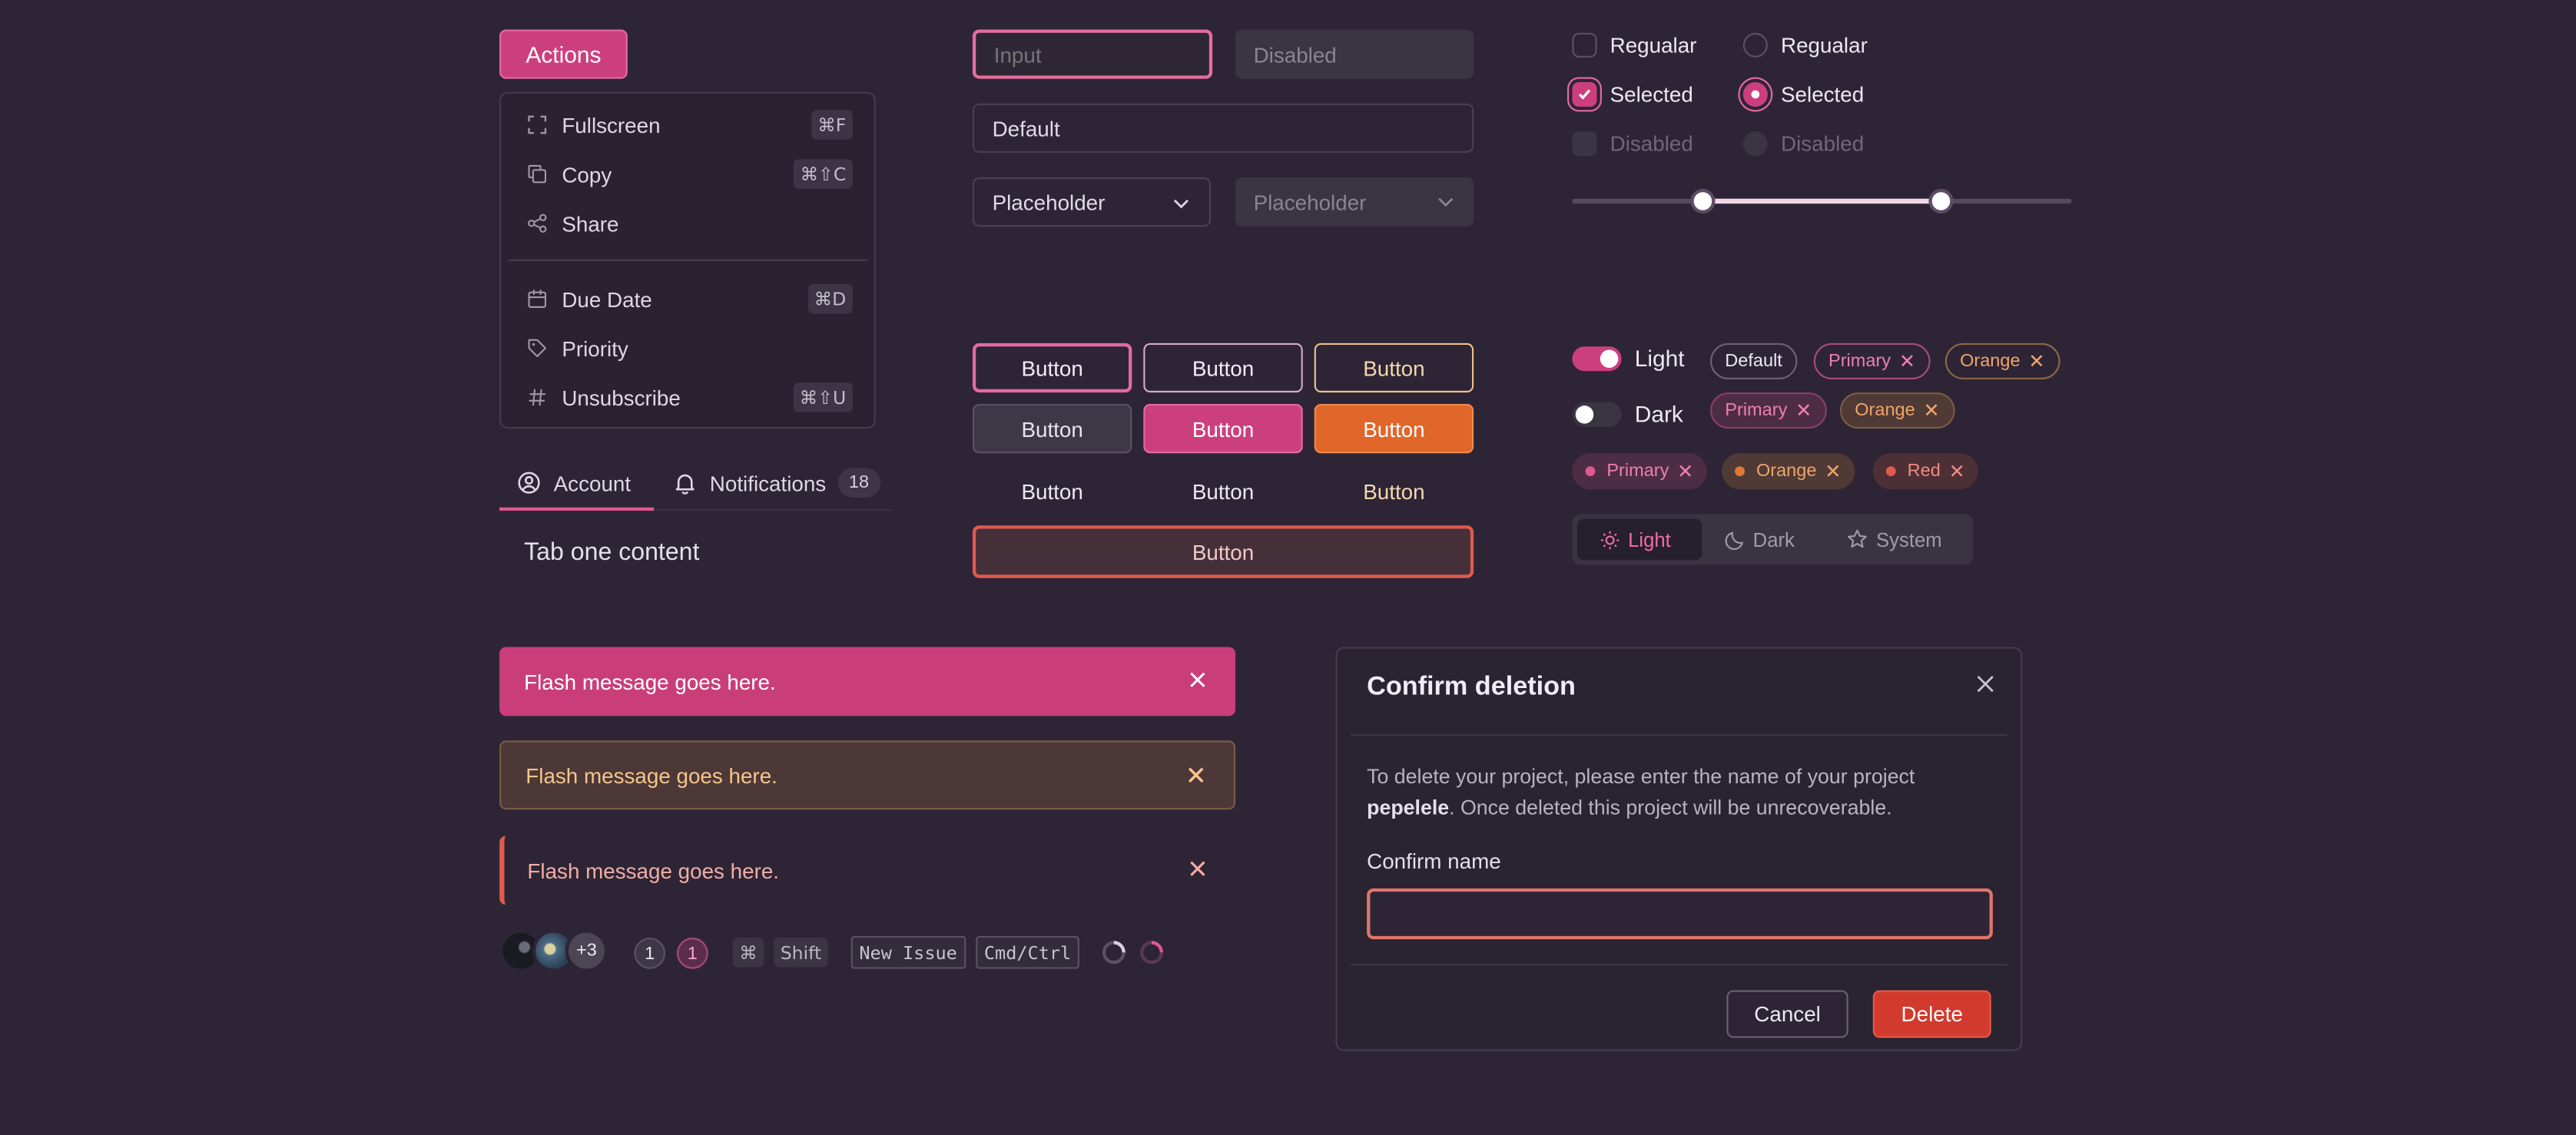  I want to click on default-input: Default, so click(1223, 128).